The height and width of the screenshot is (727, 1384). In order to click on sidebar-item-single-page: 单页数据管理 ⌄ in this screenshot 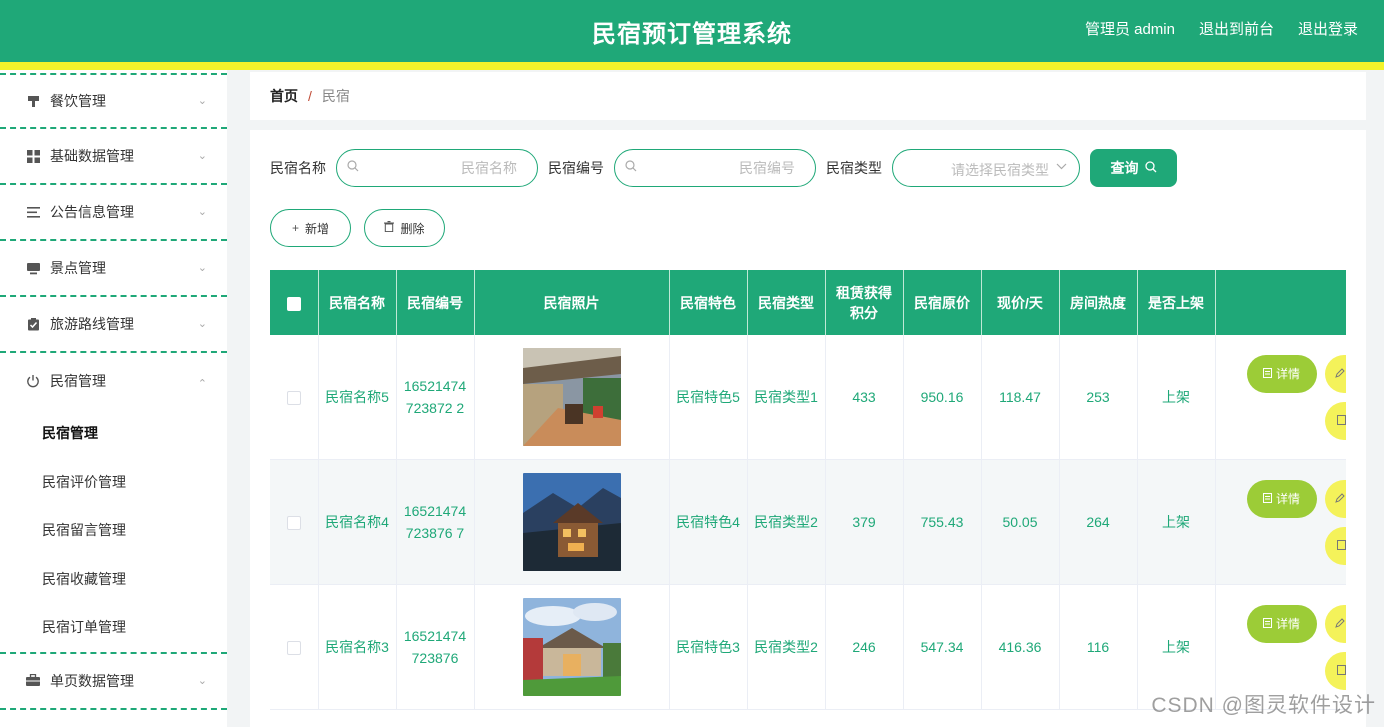, I will do `click(113, 682)`.